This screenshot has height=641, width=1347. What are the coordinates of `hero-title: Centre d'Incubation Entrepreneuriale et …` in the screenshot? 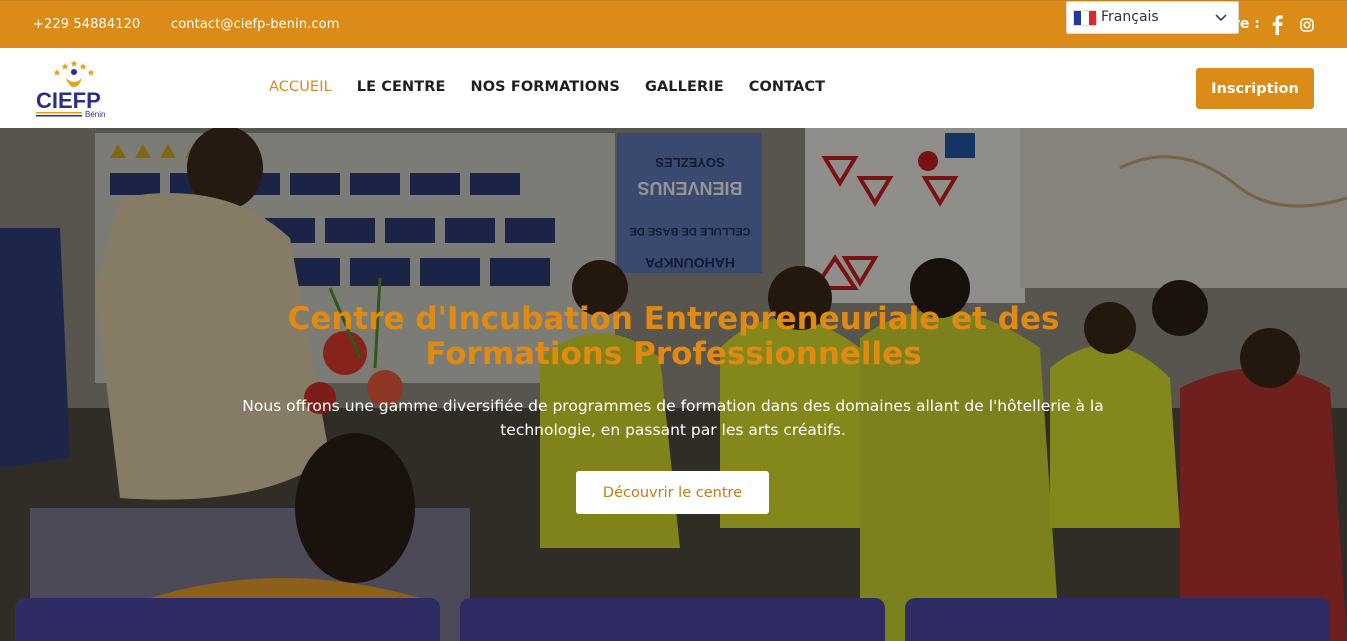 It's located at (673, 337).